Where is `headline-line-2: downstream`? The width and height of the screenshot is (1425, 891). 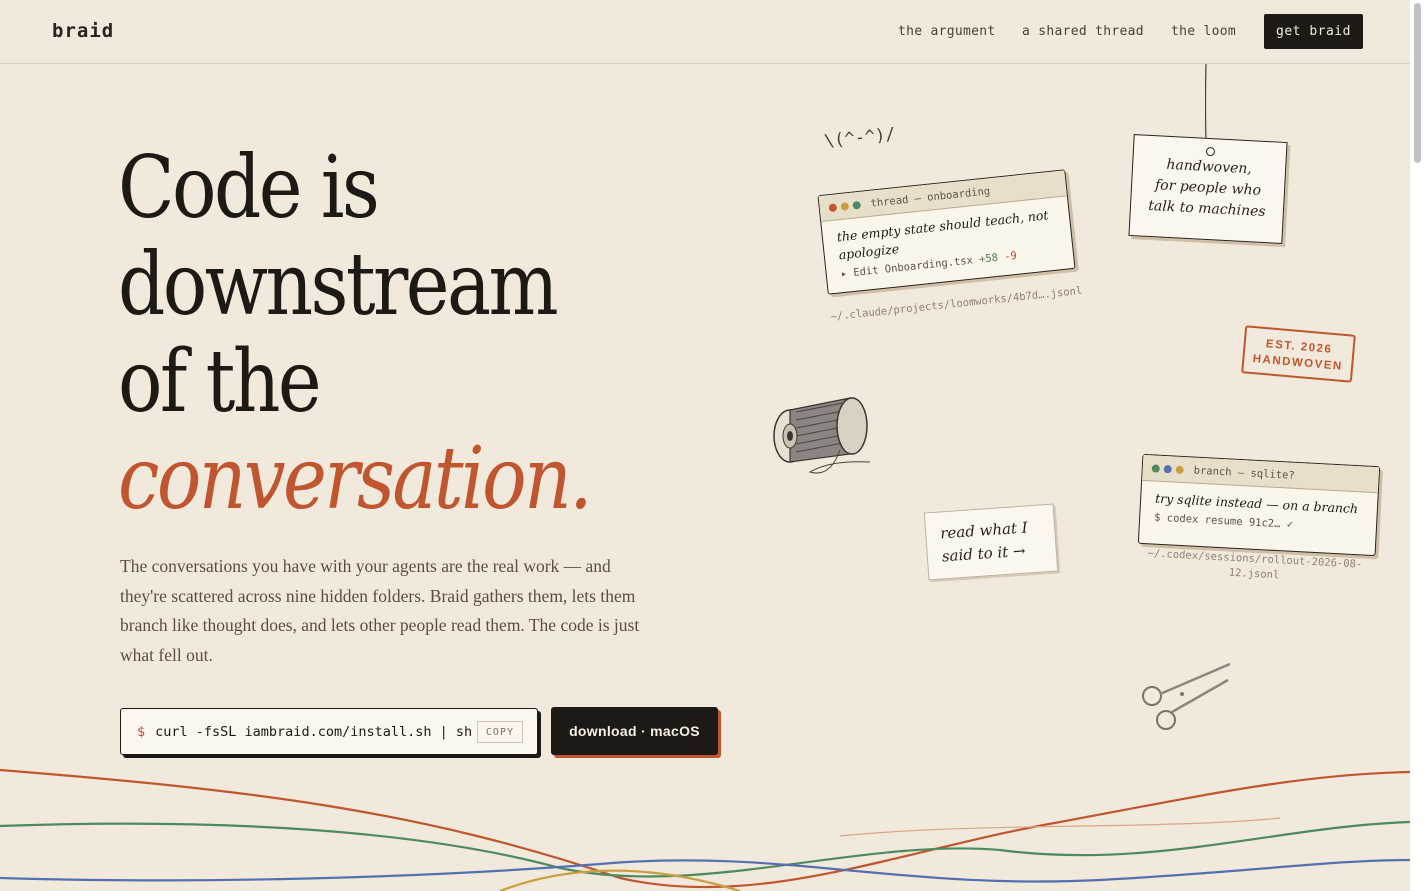 headline-line-2: downstream is located at coordinates (338, 285).